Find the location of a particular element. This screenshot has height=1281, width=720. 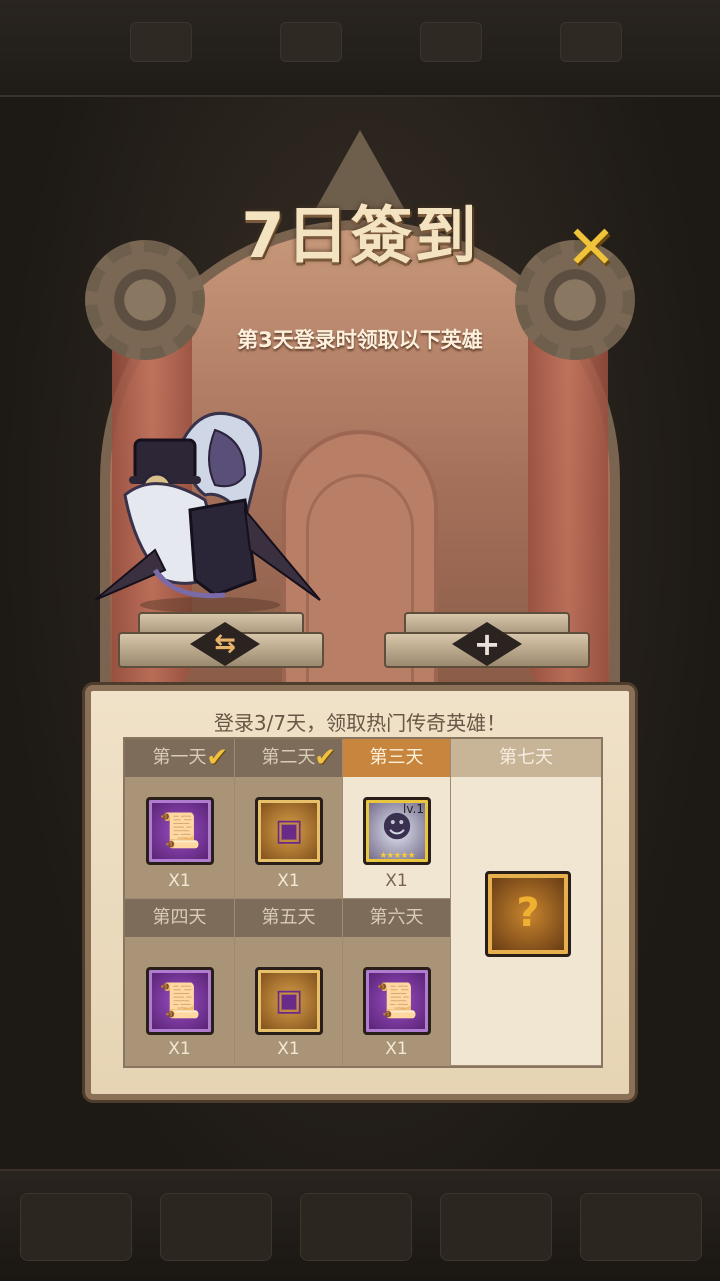

day-cell-7: 第七天 ? is located at coordinates (526, 902).